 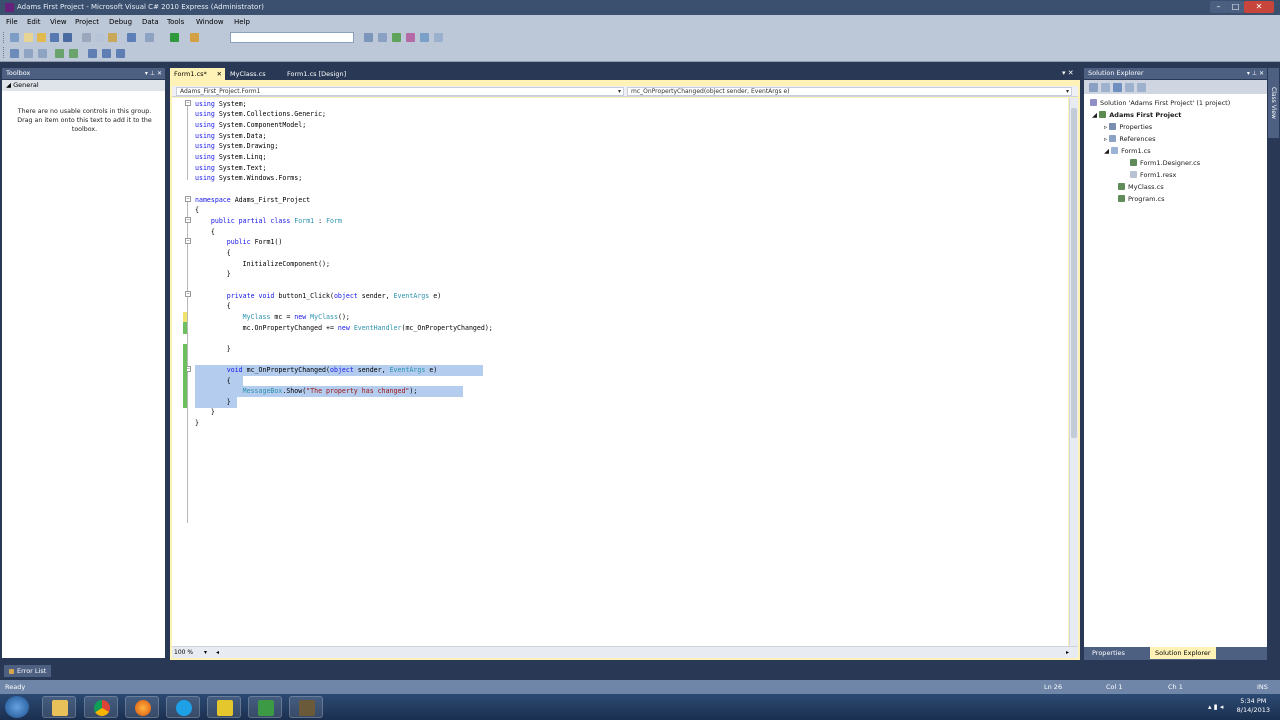 I want to click on find-combo, so click(x=292, y=37).